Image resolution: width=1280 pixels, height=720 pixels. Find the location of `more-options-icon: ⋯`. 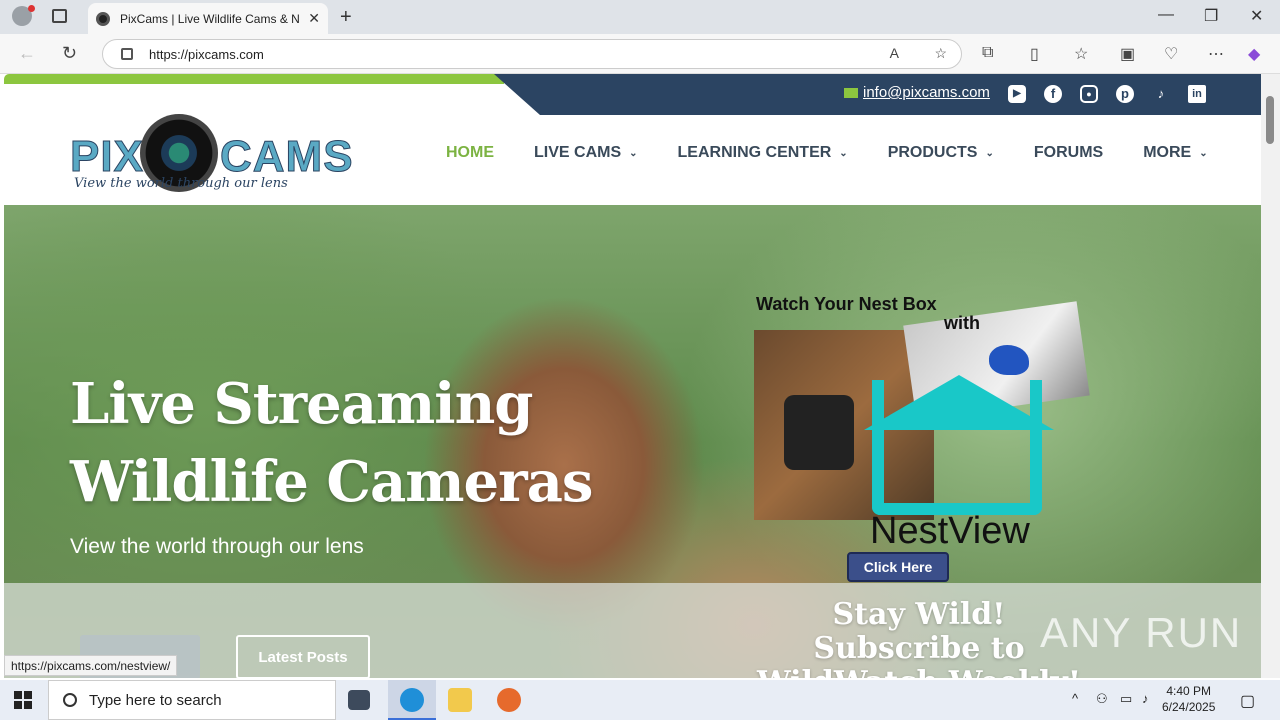

more-options-icon: ⋯ is located at coordinates (1216, 54).